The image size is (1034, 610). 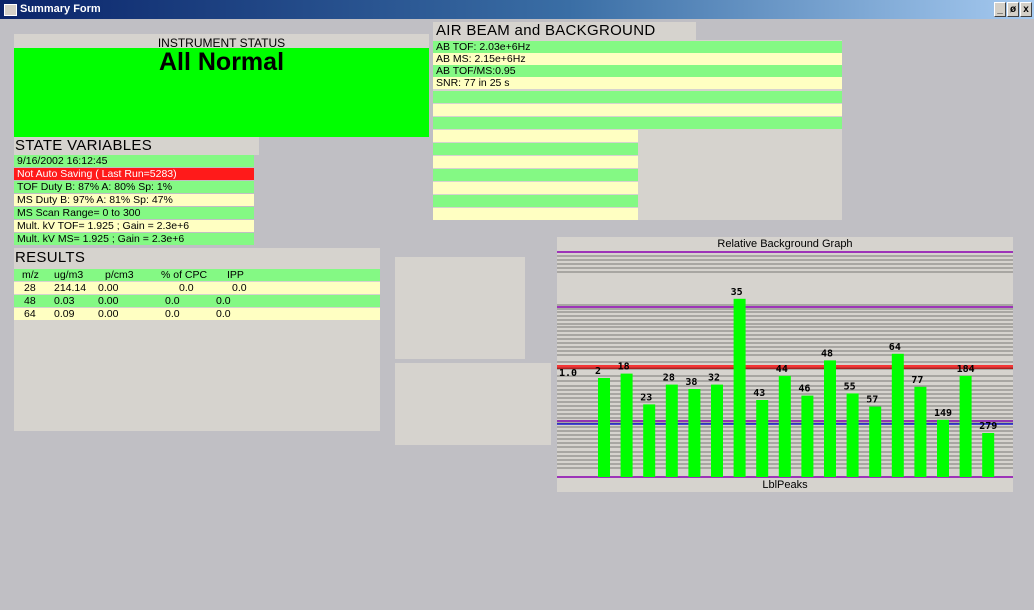 I want to click on ab-row-tof: AB TOF: 2.03e+6Hz, so click(x=637, y=47).